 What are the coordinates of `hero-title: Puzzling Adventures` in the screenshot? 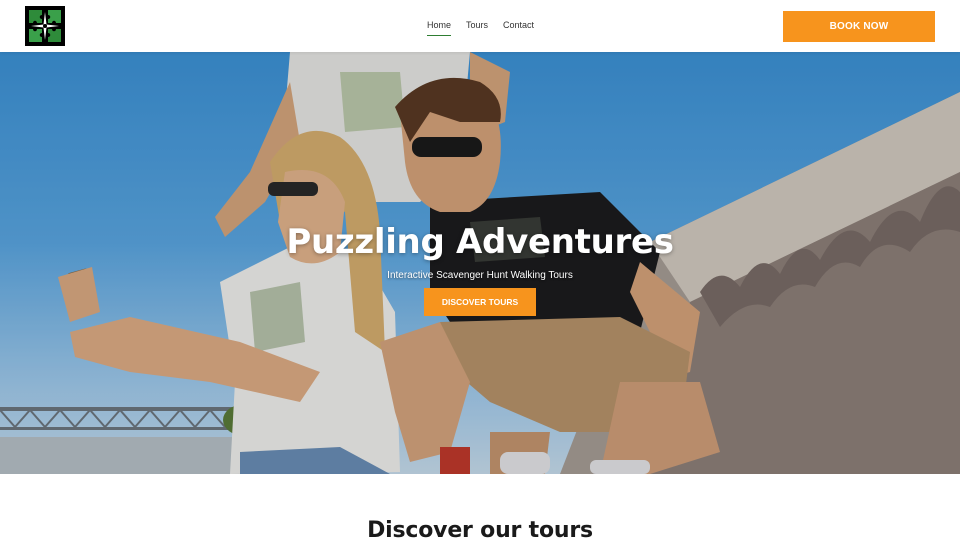 It's located at (480, 242).